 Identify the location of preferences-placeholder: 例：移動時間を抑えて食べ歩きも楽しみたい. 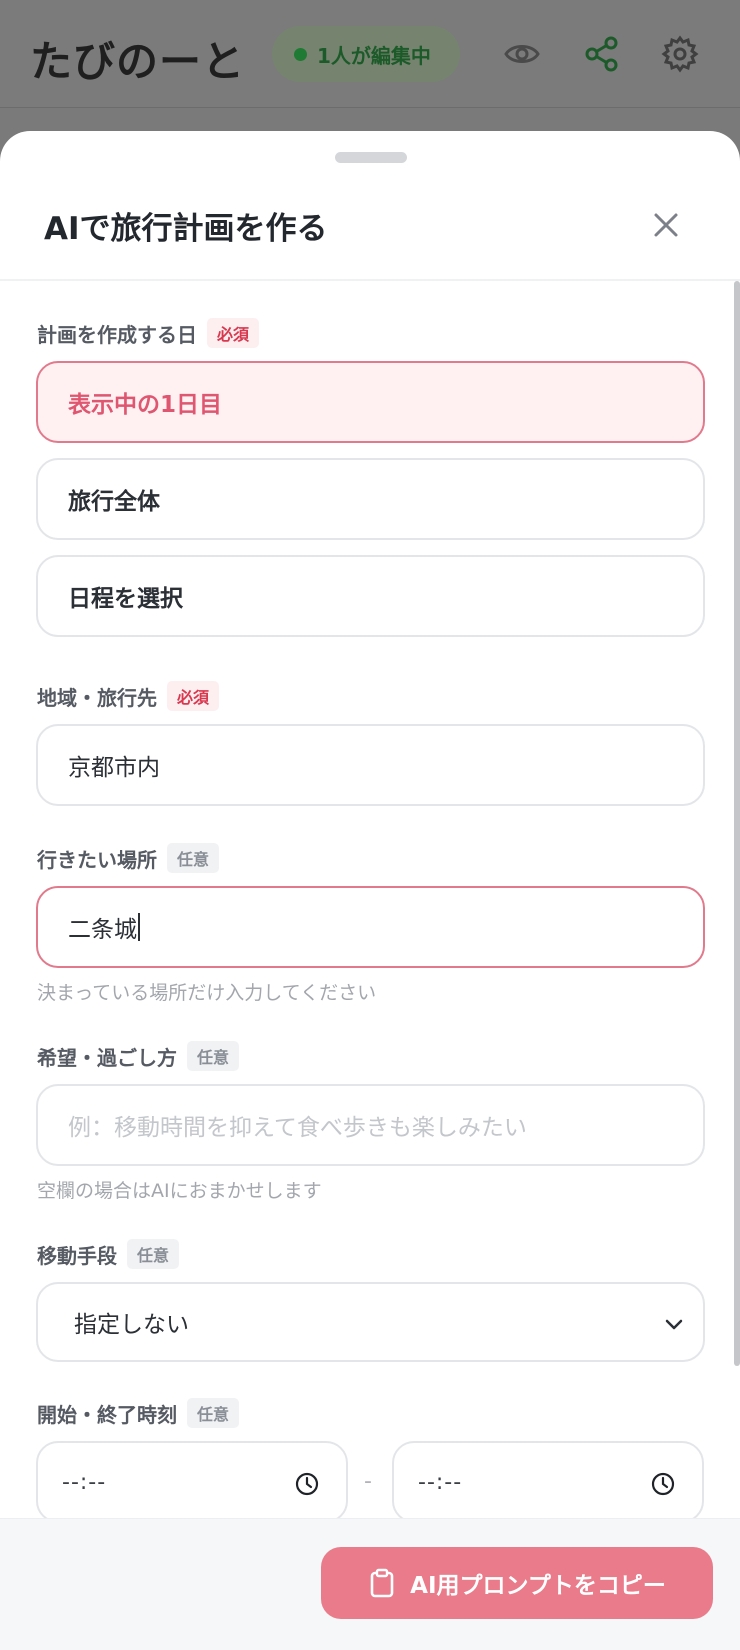
(297, 1128).